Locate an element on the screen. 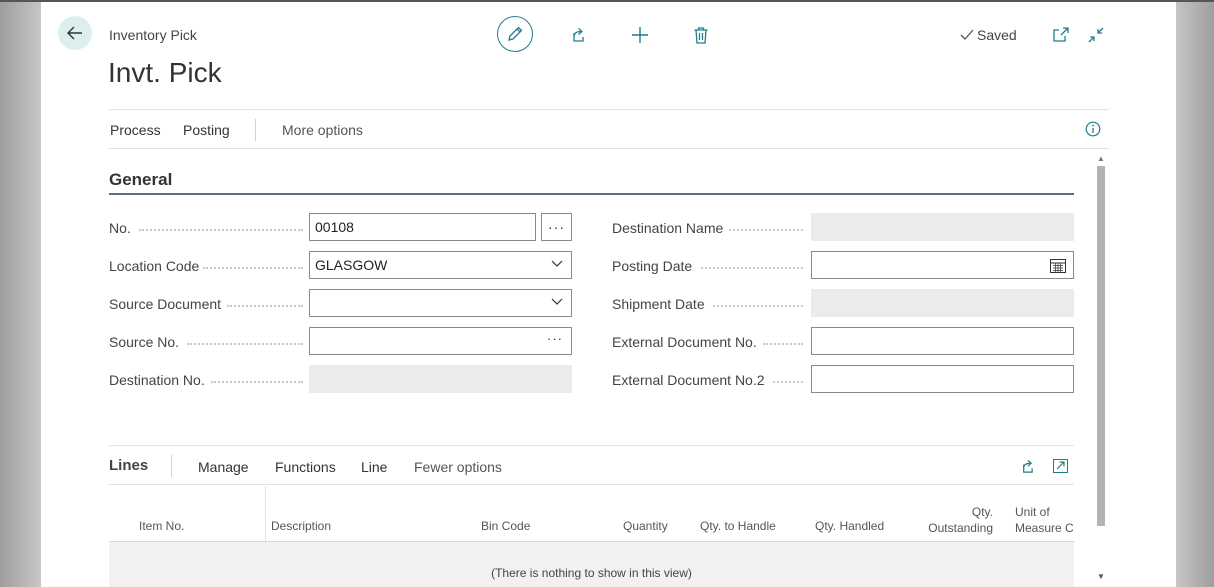 The height and width of the screenshot is (587, 1214). background-left is located at coordinates (20, 293).